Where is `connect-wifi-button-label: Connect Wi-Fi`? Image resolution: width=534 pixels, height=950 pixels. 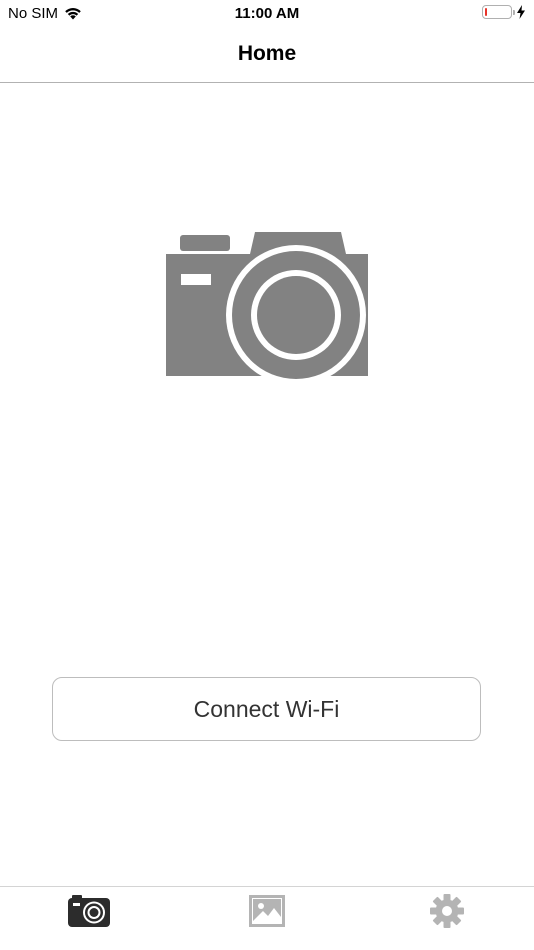
connect-wifi-button-label: Connect Wi-Fi is located at coordinates (266, 708).